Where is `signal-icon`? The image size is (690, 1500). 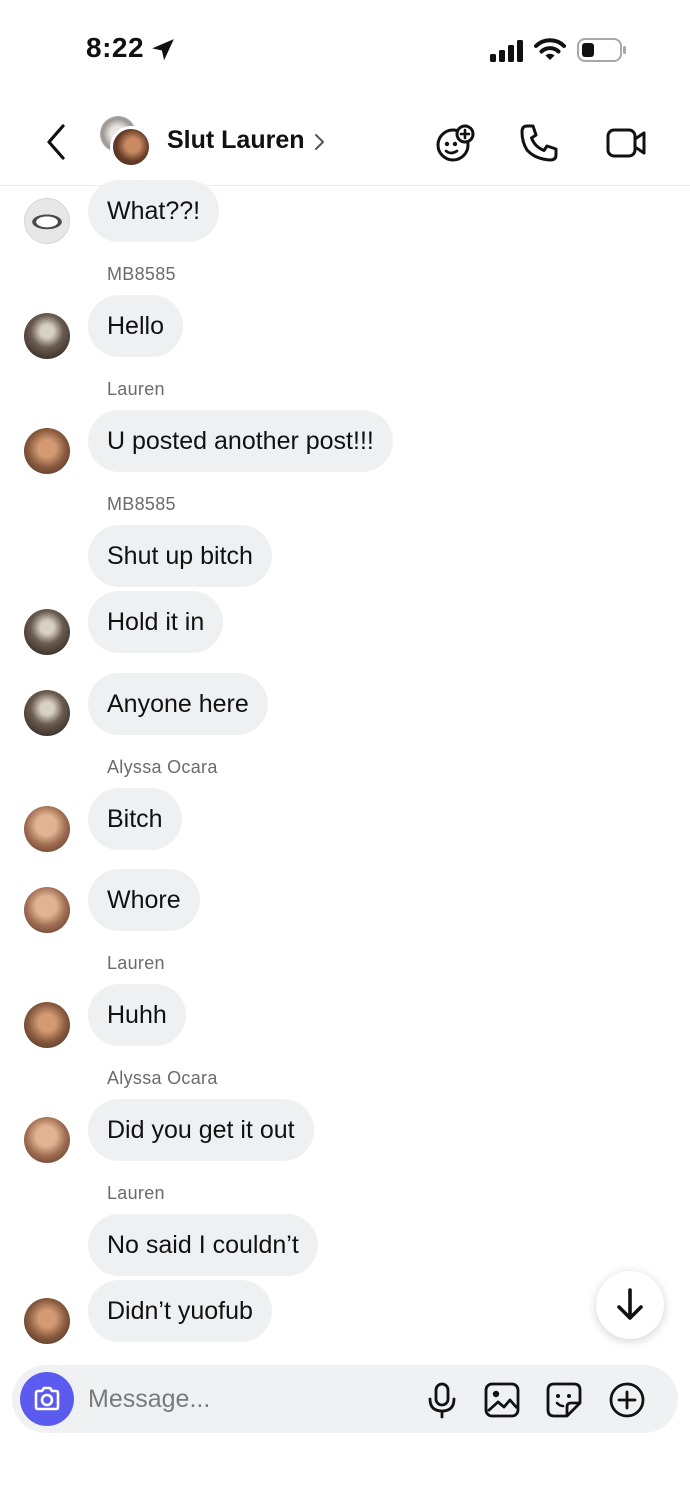
signal-icon is located at coordinates (506, 51).